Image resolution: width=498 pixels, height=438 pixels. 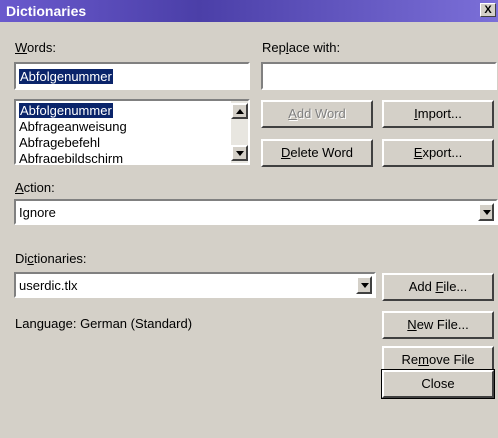 I want to click on scroll-up-button, so click(x=239, y=111).